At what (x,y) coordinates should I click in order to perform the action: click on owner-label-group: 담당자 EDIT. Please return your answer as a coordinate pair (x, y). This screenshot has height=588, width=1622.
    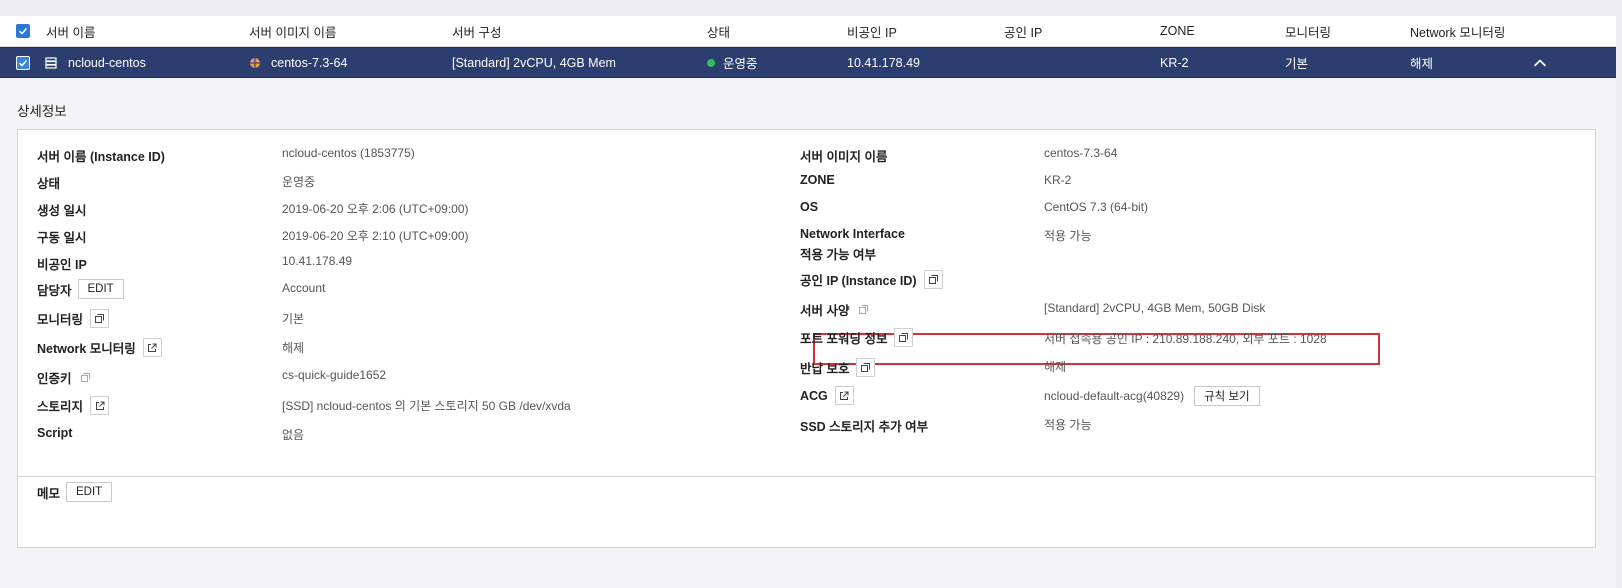
    Looking at the image, I should click on (80, 289).